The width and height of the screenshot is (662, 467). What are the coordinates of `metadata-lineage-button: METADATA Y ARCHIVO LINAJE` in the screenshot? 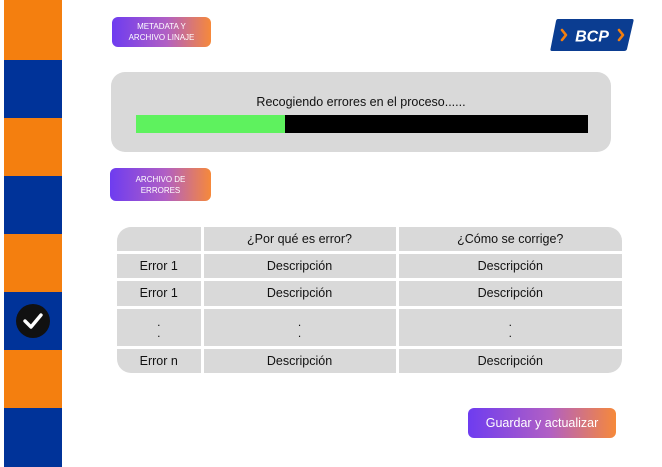 It's located at (161, 32).